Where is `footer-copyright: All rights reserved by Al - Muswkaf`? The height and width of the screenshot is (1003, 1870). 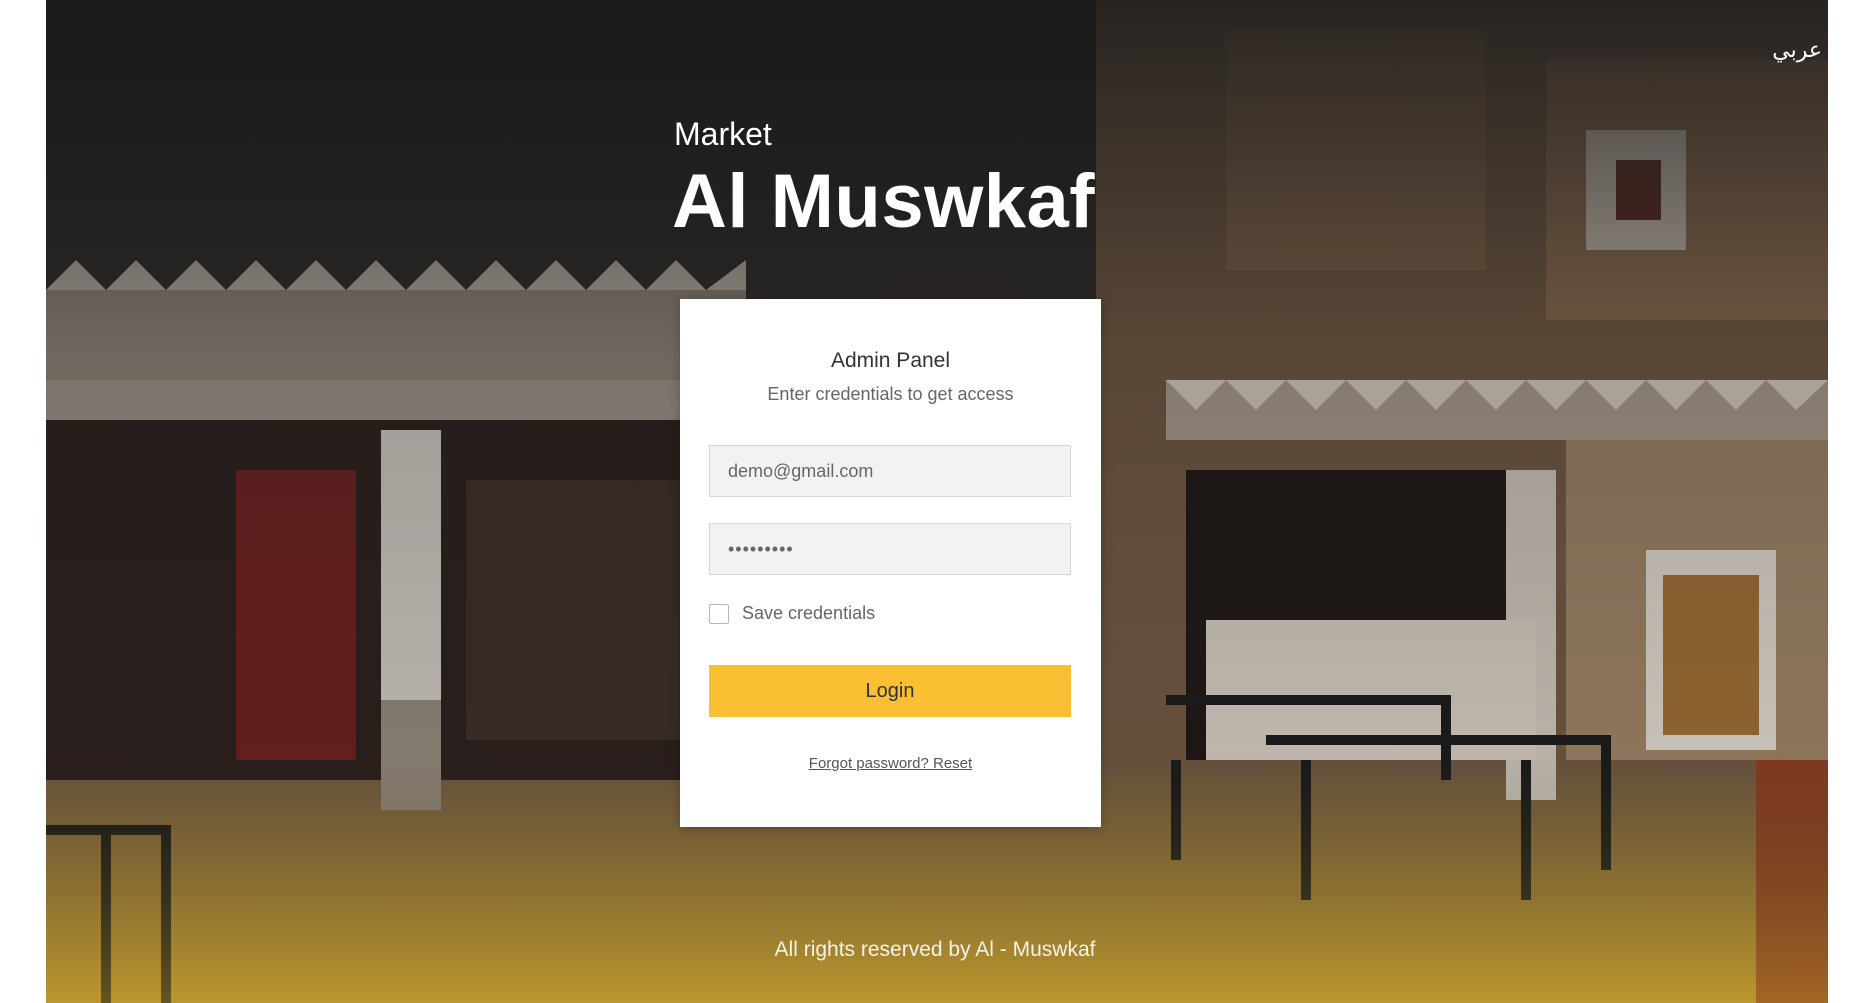
footer-copyright: All rights reserved by Al - Muswkaf is located at coordinates (935, 949).